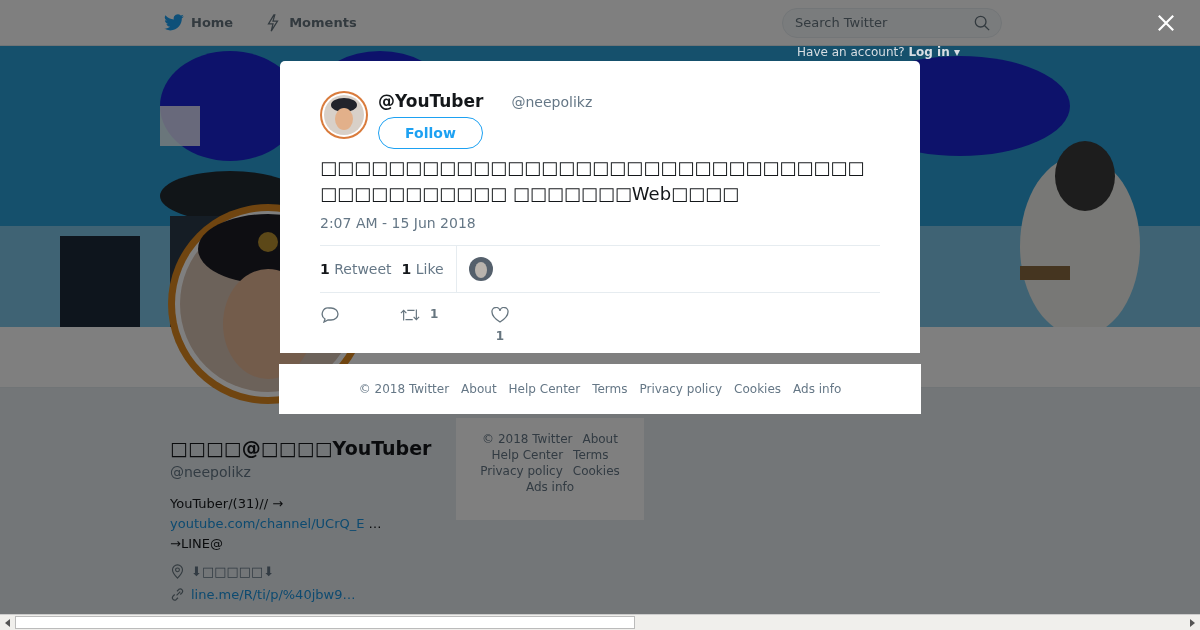 The image size is (1200, 630). I want to click on handle: @neepolikz, so click(211, 472).